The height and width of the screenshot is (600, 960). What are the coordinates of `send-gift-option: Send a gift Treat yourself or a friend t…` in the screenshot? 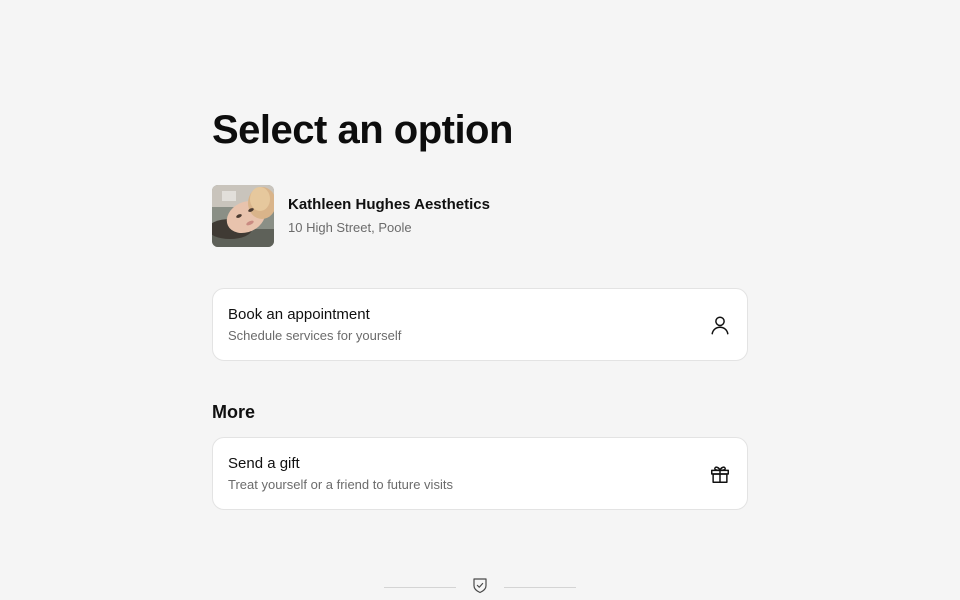 It's located at (480, 473).